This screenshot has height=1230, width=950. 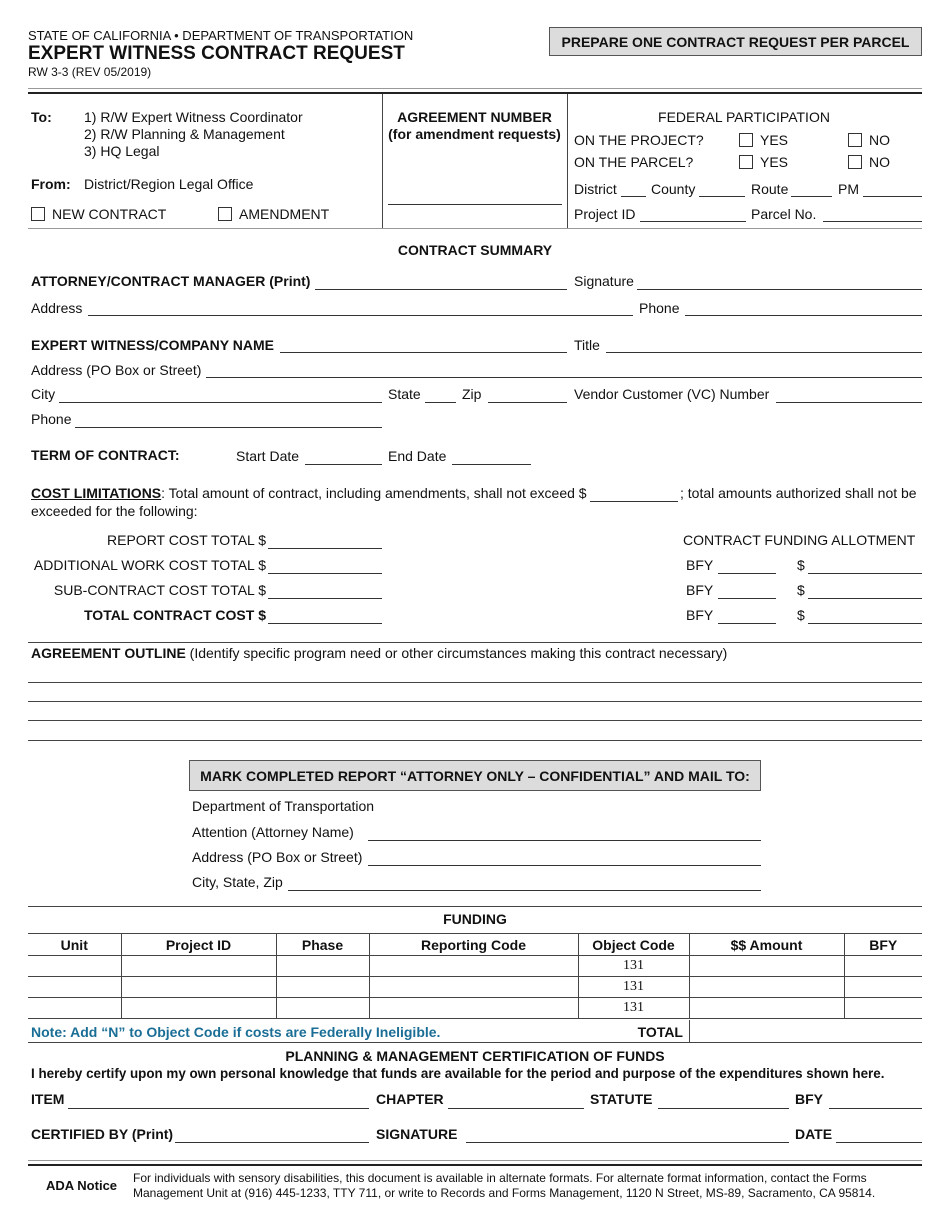 I want to click on attention-label: Attention (Attorney Name), so click(x=273, y=832).